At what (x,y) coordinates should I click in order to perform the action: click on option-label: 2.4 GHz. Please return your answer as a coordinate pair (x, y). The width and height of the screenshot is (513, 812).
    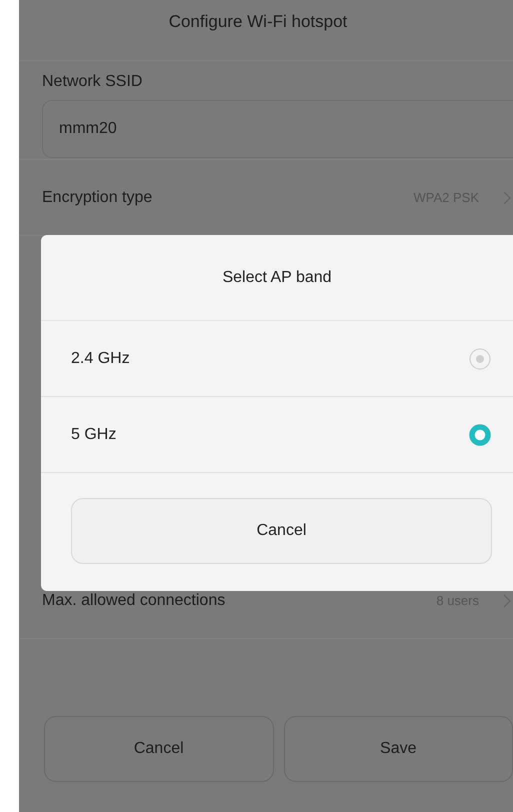
    Looking at the image, I should click on (100, 359).